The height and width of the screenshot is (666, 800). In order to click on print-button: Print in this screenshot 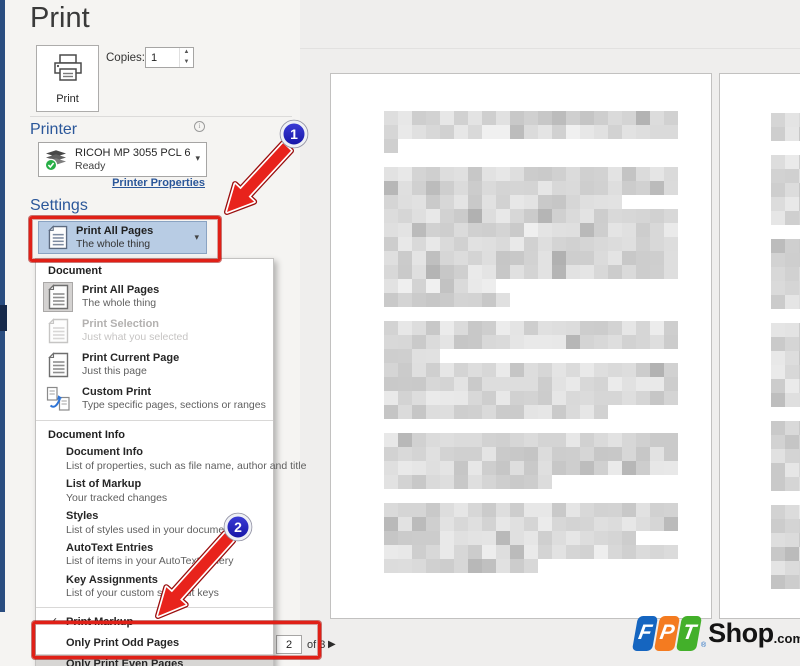, I will do `click(67, 78)`.